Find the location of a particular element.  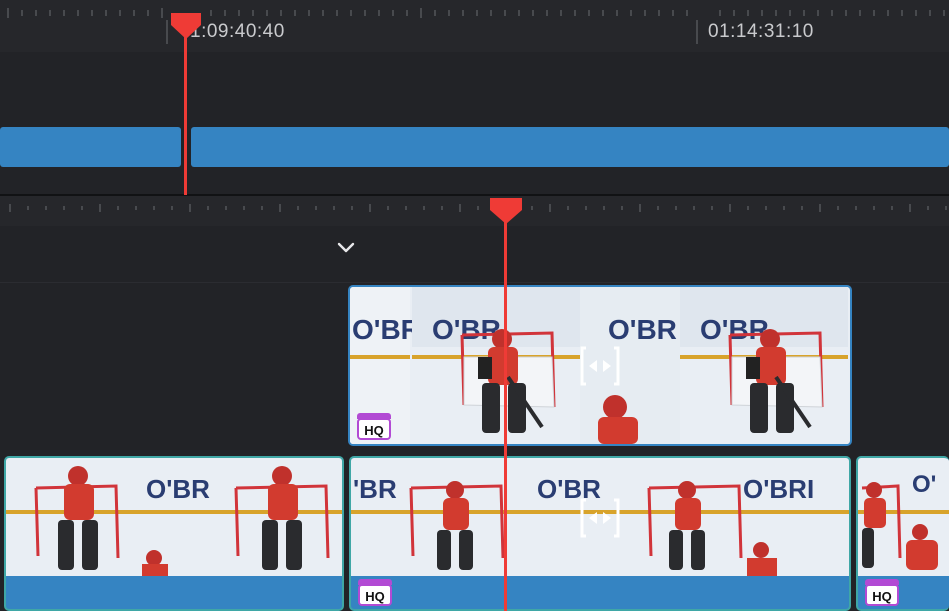

svg-text: 'BR is located at coordinates (375, 489).